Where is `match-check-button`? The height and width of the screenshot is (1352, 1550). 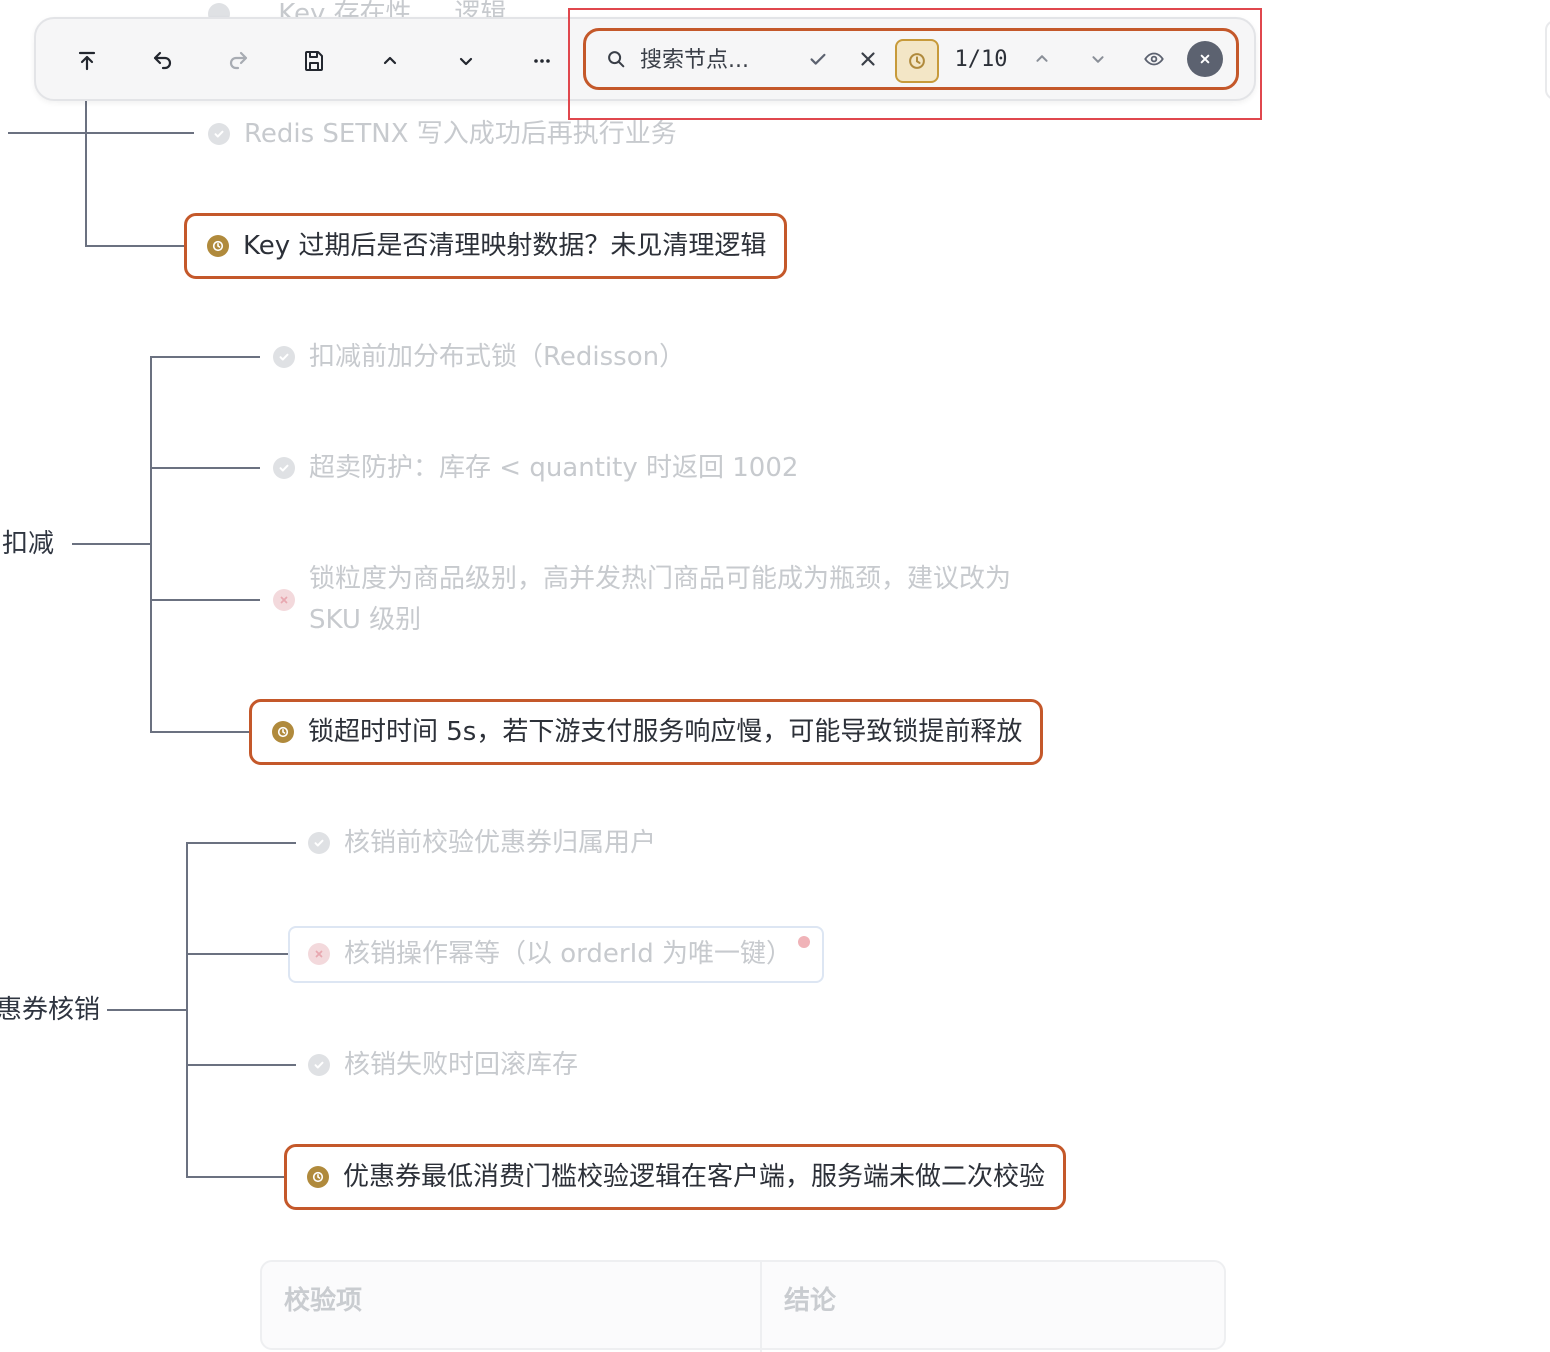 match-check-button is located at coordinates (818, 59).